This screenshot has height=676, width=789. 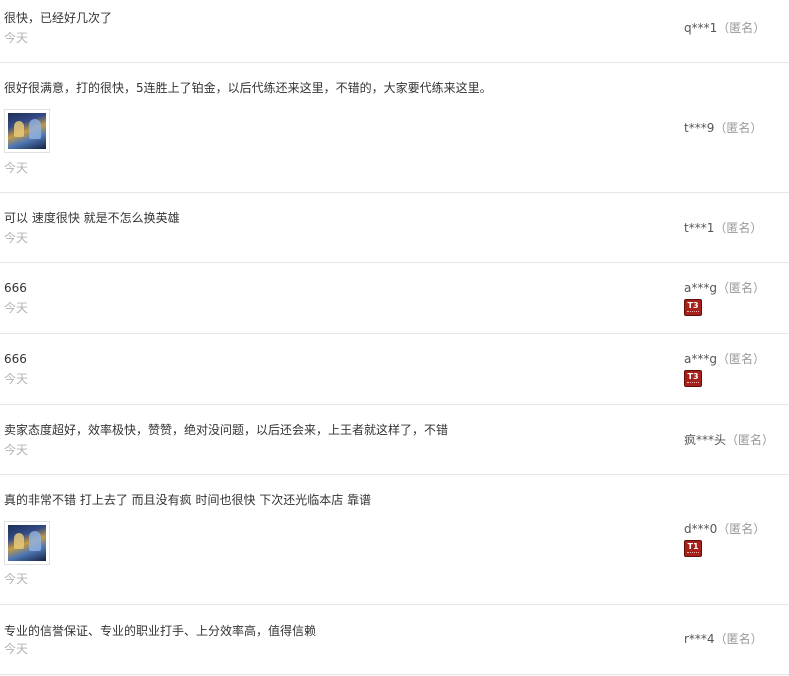 I want to click on reviewer-info: t***9（匿名）, so click(x=723, y=128).